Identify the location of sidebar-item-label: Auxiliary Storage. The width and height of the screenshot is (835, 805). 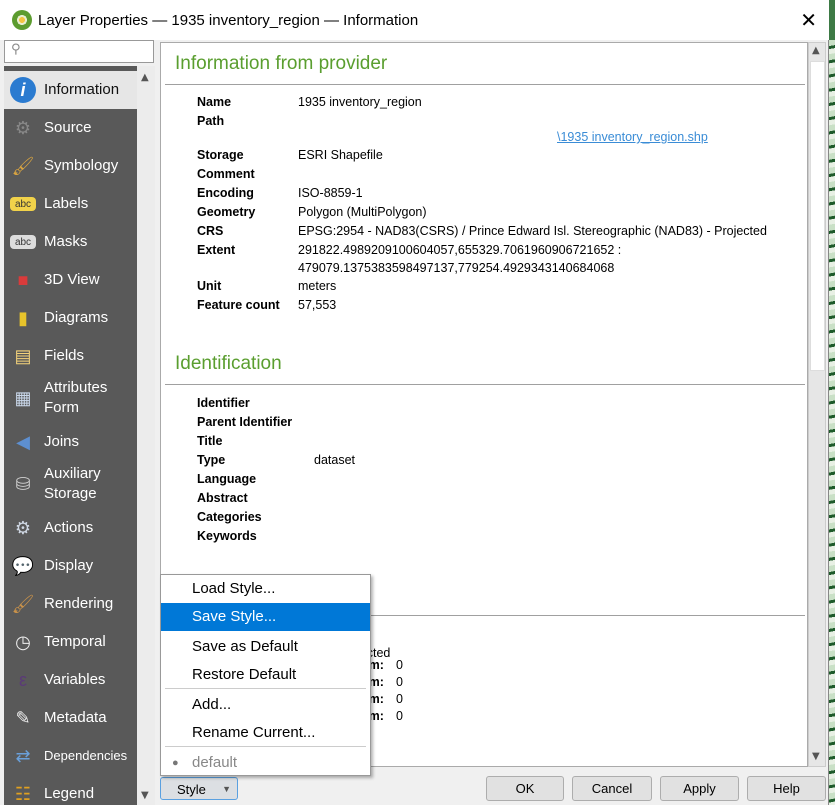
(72, 483).